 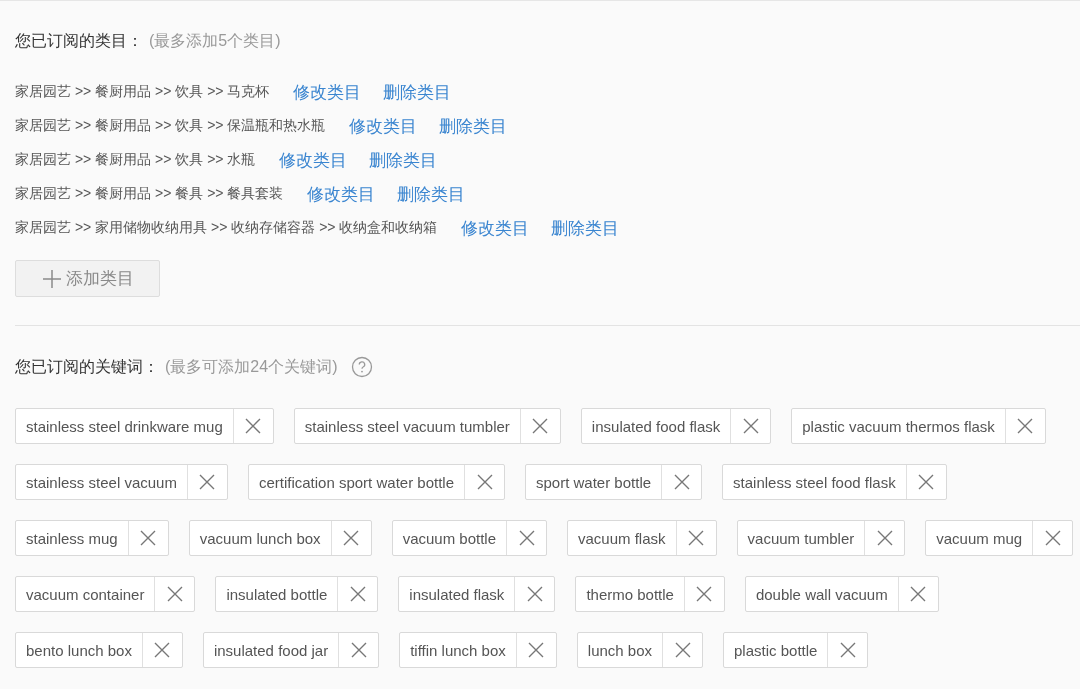 I want to click on keyword-label: insulated food jar, so click(x=271, y=650).